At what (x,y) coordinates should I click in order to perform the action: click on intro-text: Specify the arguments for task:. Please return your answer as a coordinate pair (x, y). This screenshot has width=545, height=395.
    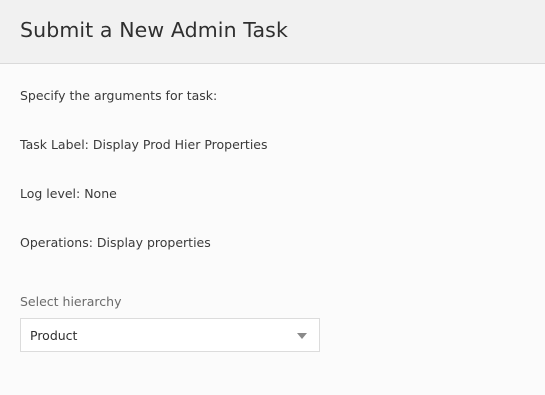
    Looking at the image, I should click on (119, 95).